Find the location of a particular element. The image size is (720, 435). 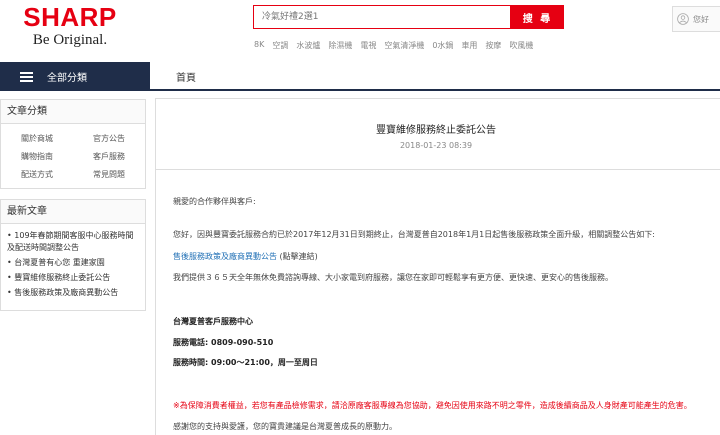

hours-value: 09:00～21:00，周一至周日 is located at coordinates (264, 362).